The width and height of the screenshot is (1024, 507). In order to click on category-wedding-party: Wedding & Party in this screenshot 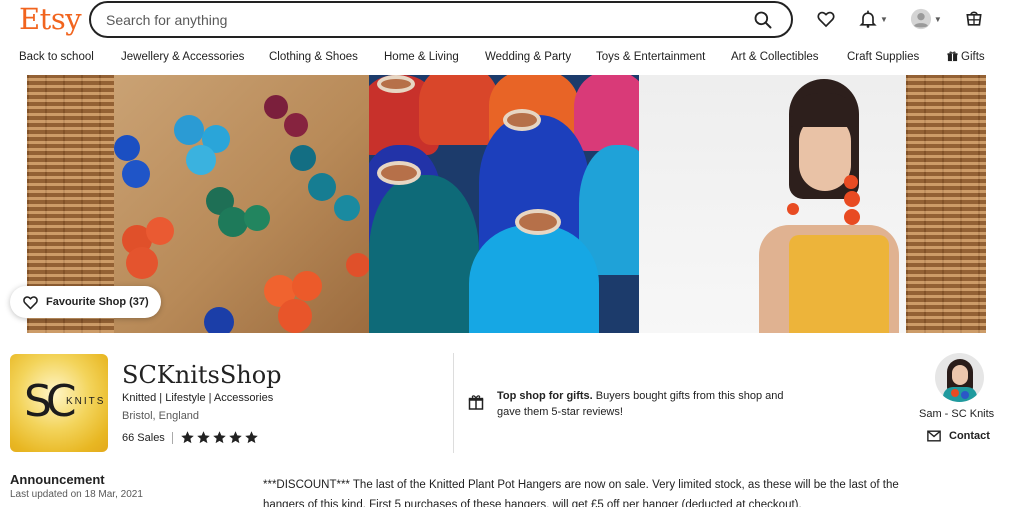, I will do `click(528, 57)`.